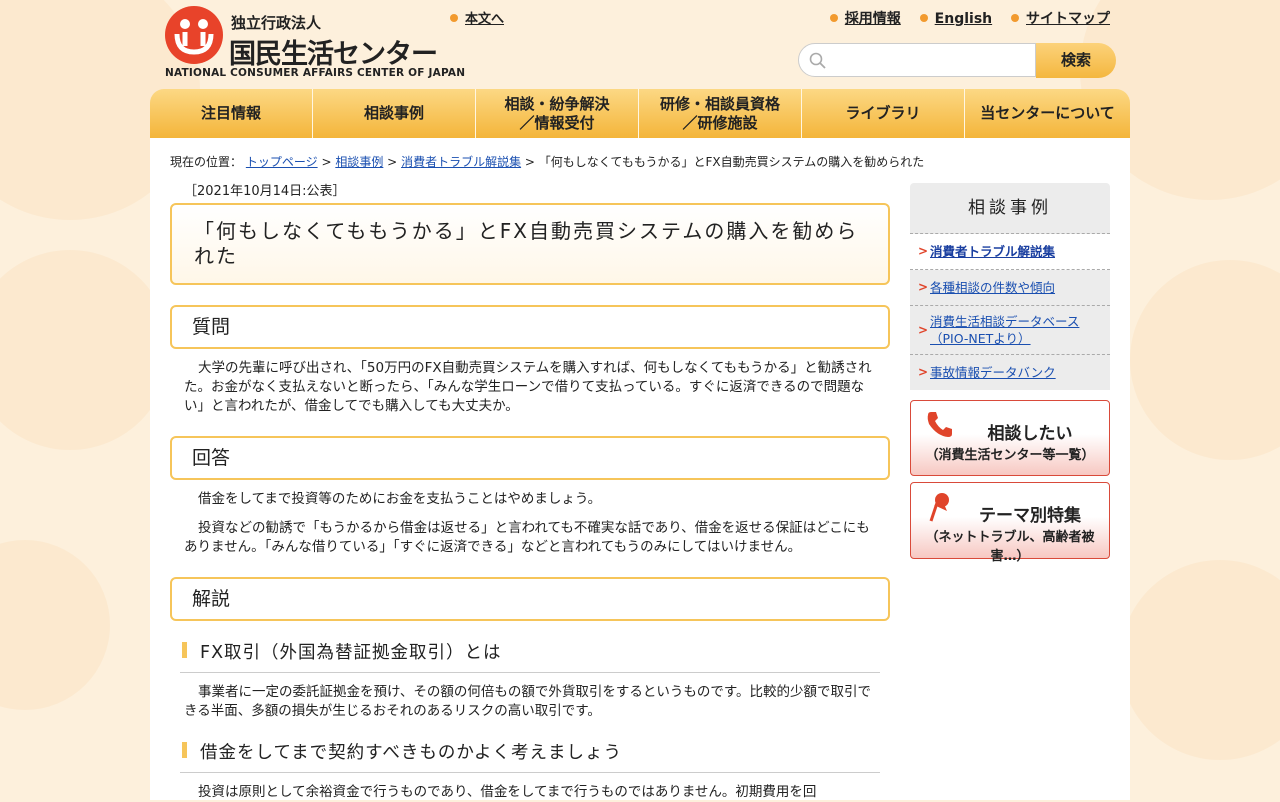 The image size is (1280, 802). I want to click on banner-title: 相談したい, so click(1030, 434).